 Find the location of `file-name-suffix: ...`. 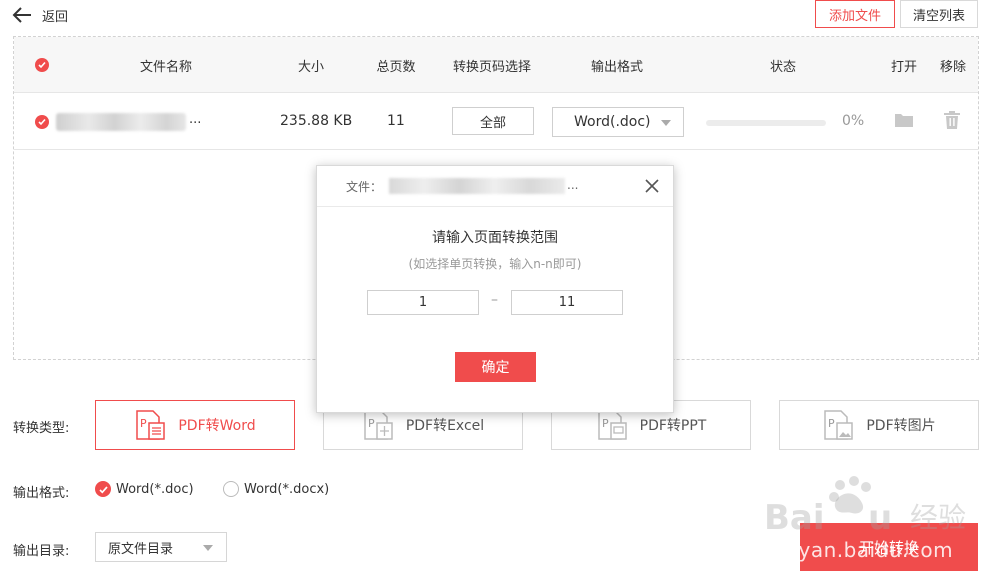

file-name-suffix: ... is located at coordinates (195, 119).